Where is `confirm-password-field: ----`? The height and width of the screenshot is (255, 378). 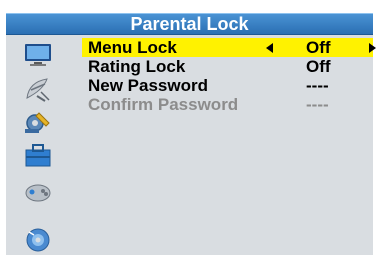 confirm-password-field: ---- is located at coordinates (317, 104).